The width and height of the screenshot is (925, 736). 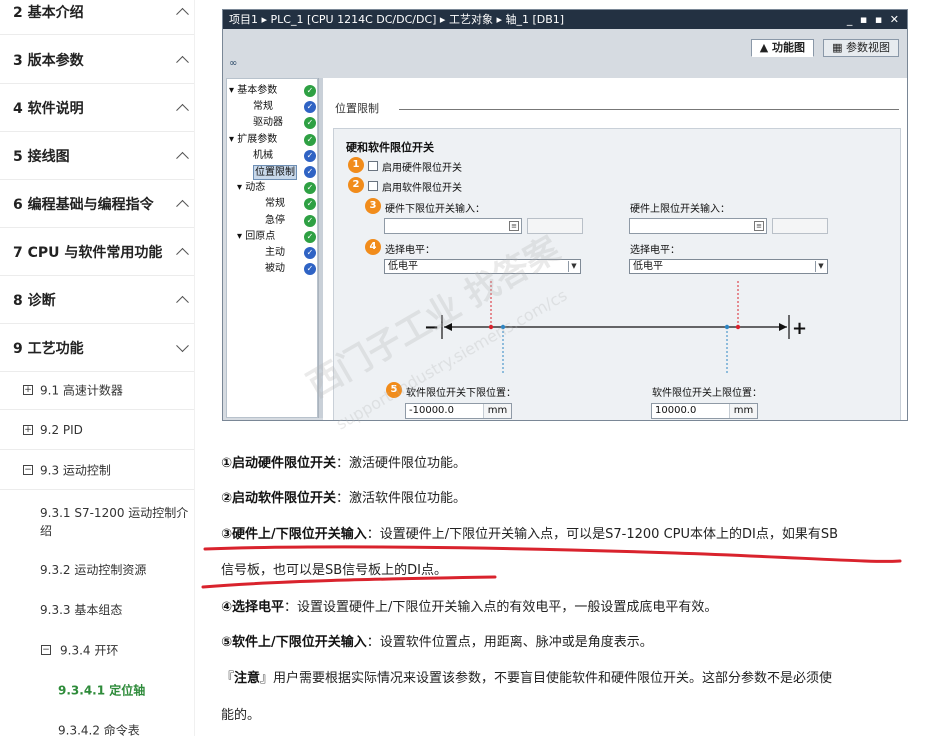 What do you see at coordinates (97, 300) in the screenshot?
I see `nav-section-8: 8 诊断` at bounding box center [97, 300].